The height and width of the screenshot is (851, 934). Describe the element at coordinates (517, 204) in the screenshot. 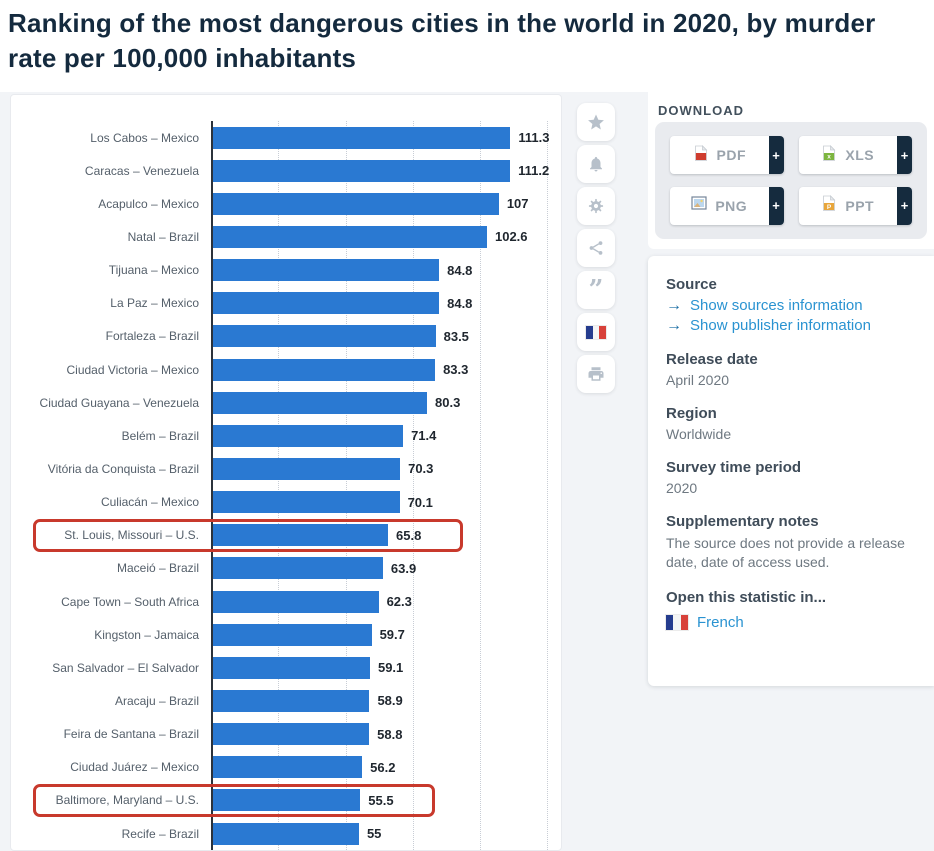

I see `bar-value: 107` at that location.